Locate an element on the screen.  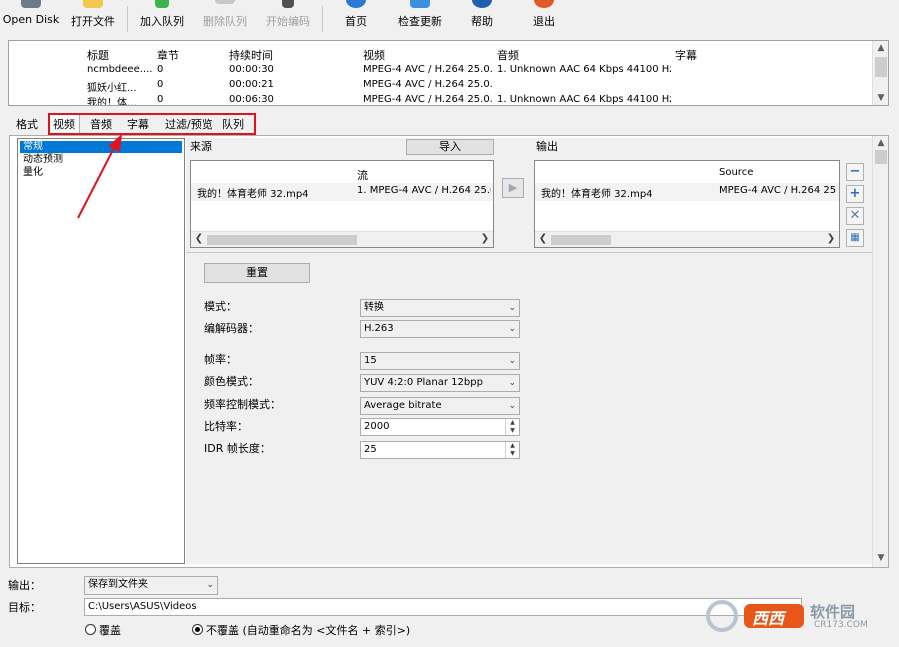
delete-stream-button: ✕ is located at coordinates (855, 216).